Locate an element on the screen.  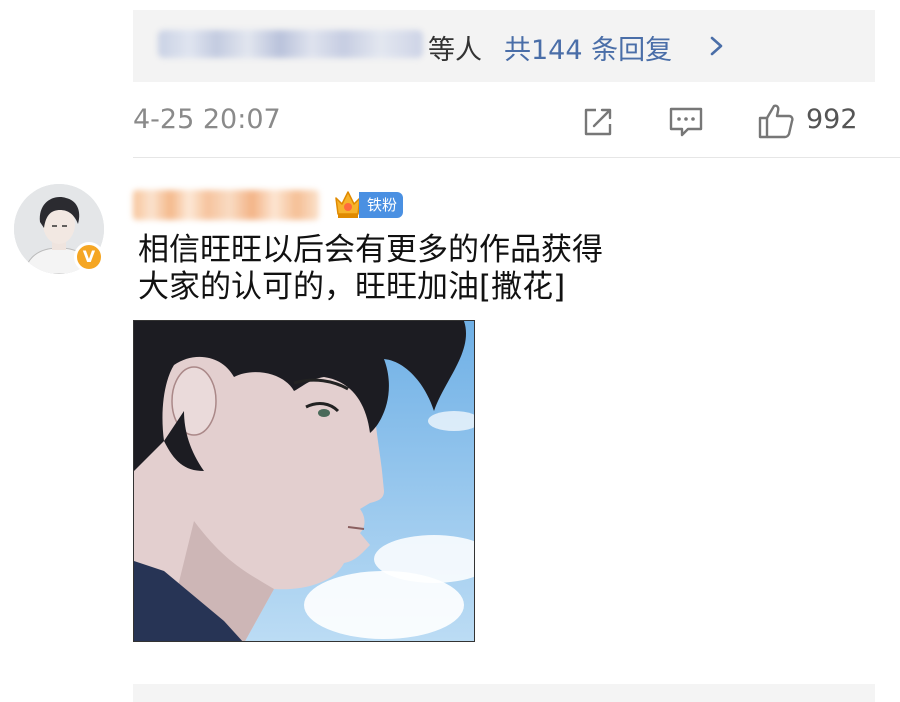
blurred-username is located at coordinates (226, 205).